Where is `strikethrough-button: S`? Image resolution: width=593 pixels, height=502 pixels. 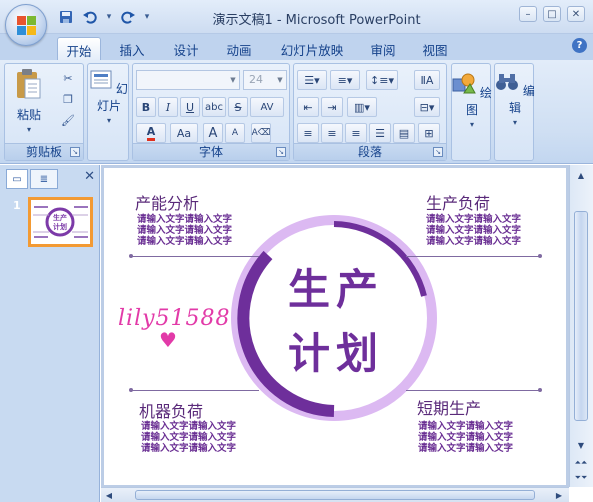 strikethrough-button: S is located at coordinates (238, 107).